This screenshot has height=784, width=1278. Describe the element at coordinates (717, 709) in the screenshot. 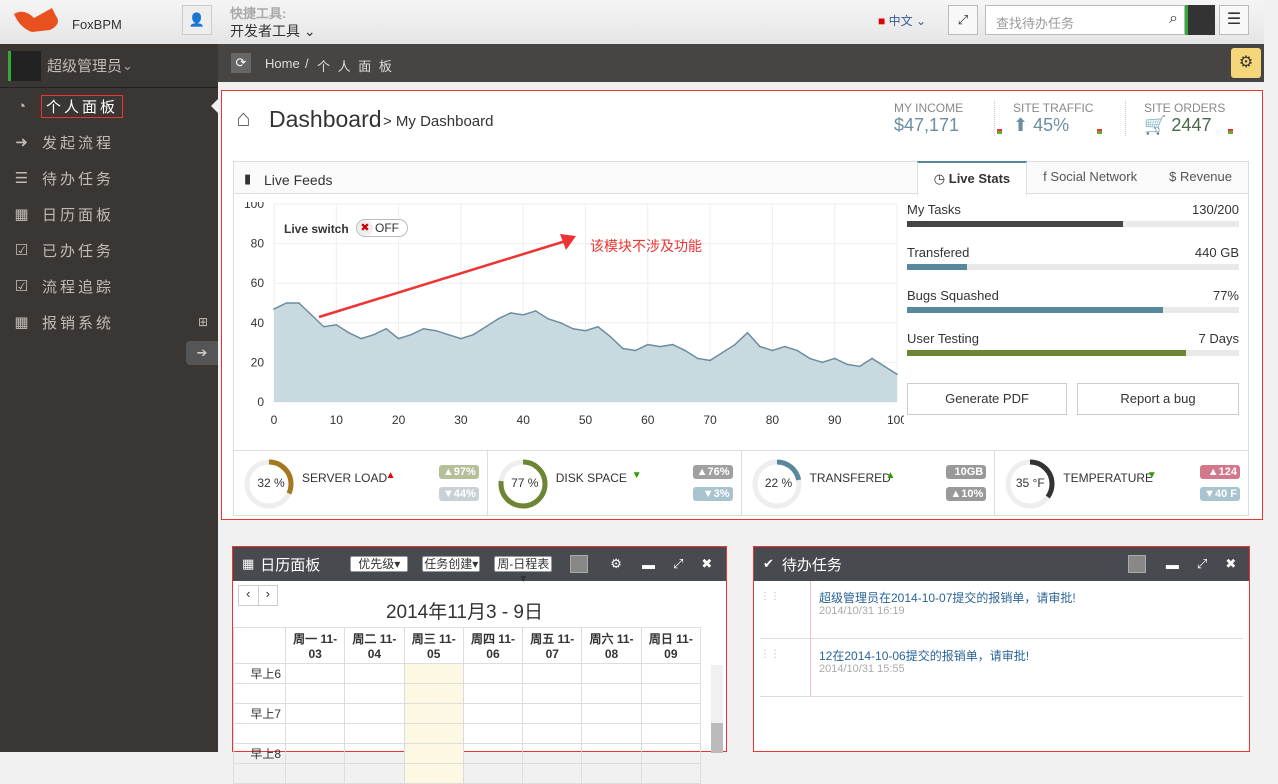

I see `calendar-scrollbar` at that location.